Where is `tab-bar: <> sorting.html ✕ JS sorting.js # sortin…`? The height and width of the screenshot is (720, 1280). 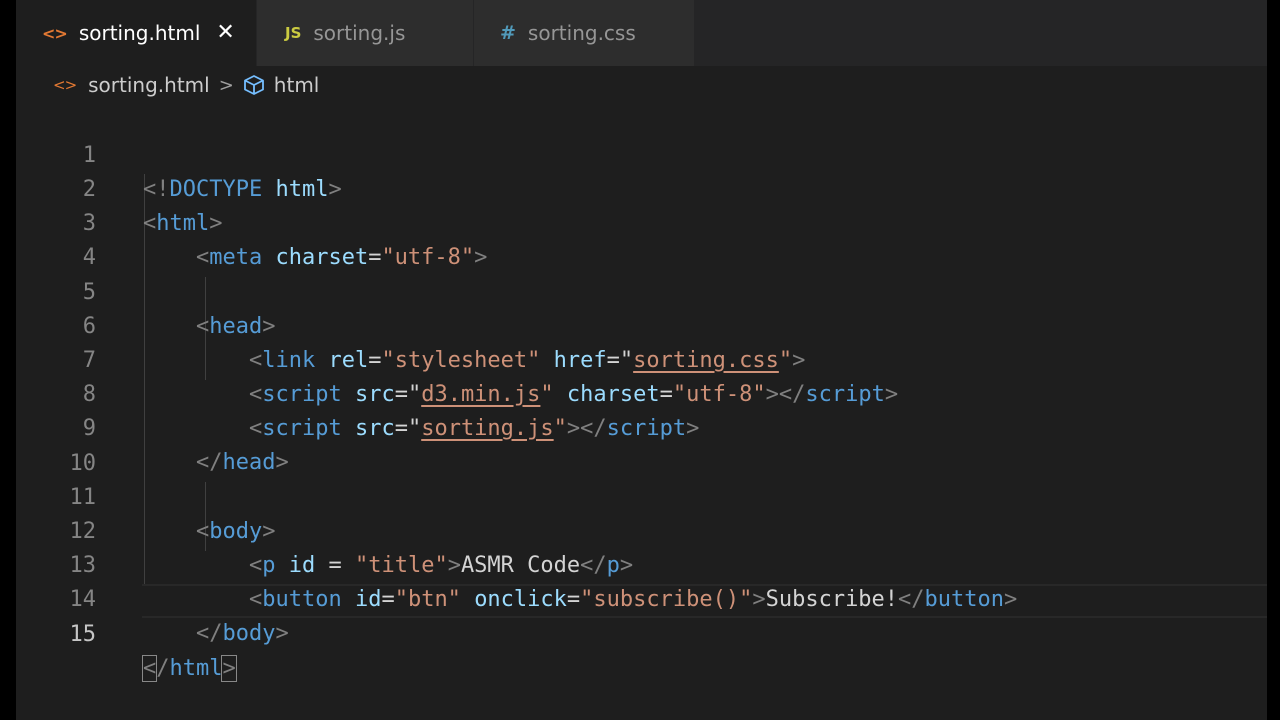 tab-bar: <> sorting.html ✕ JS sorting.js # sortin… is located at coordinates (641, 33).